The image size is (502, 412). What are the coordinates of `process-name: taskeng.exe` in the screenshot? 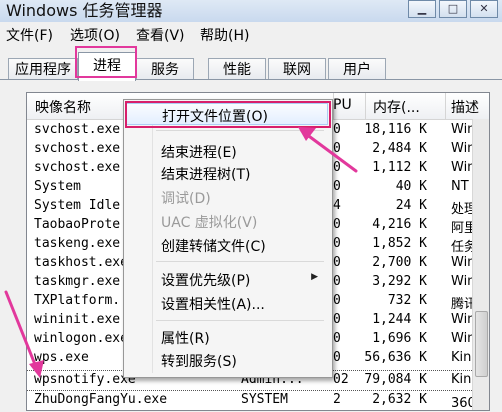 It's located at (77, 243).